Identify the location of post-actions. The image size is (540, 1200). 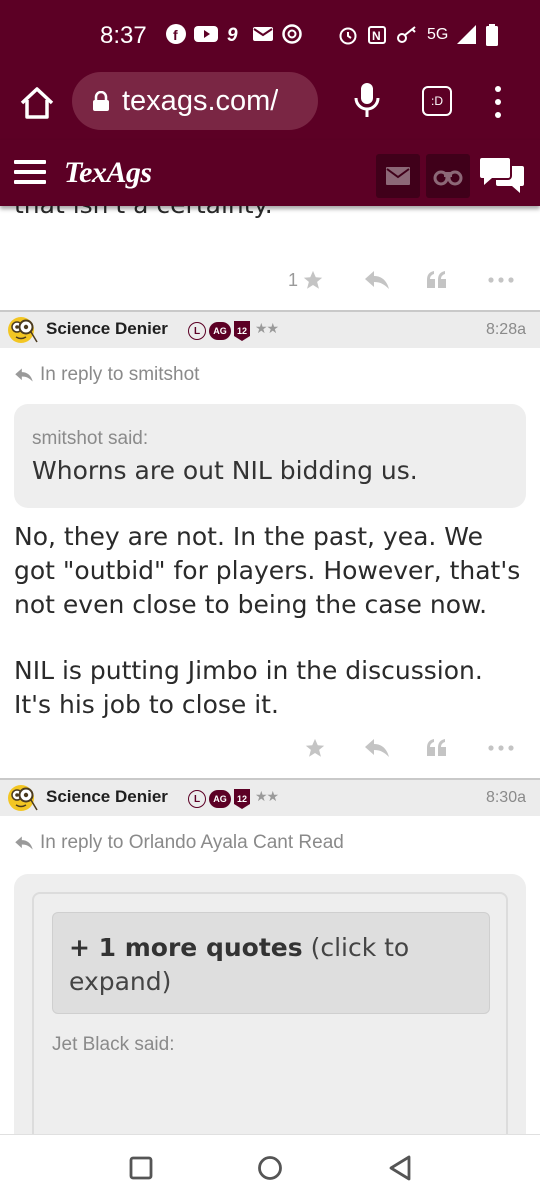
(270, 748).